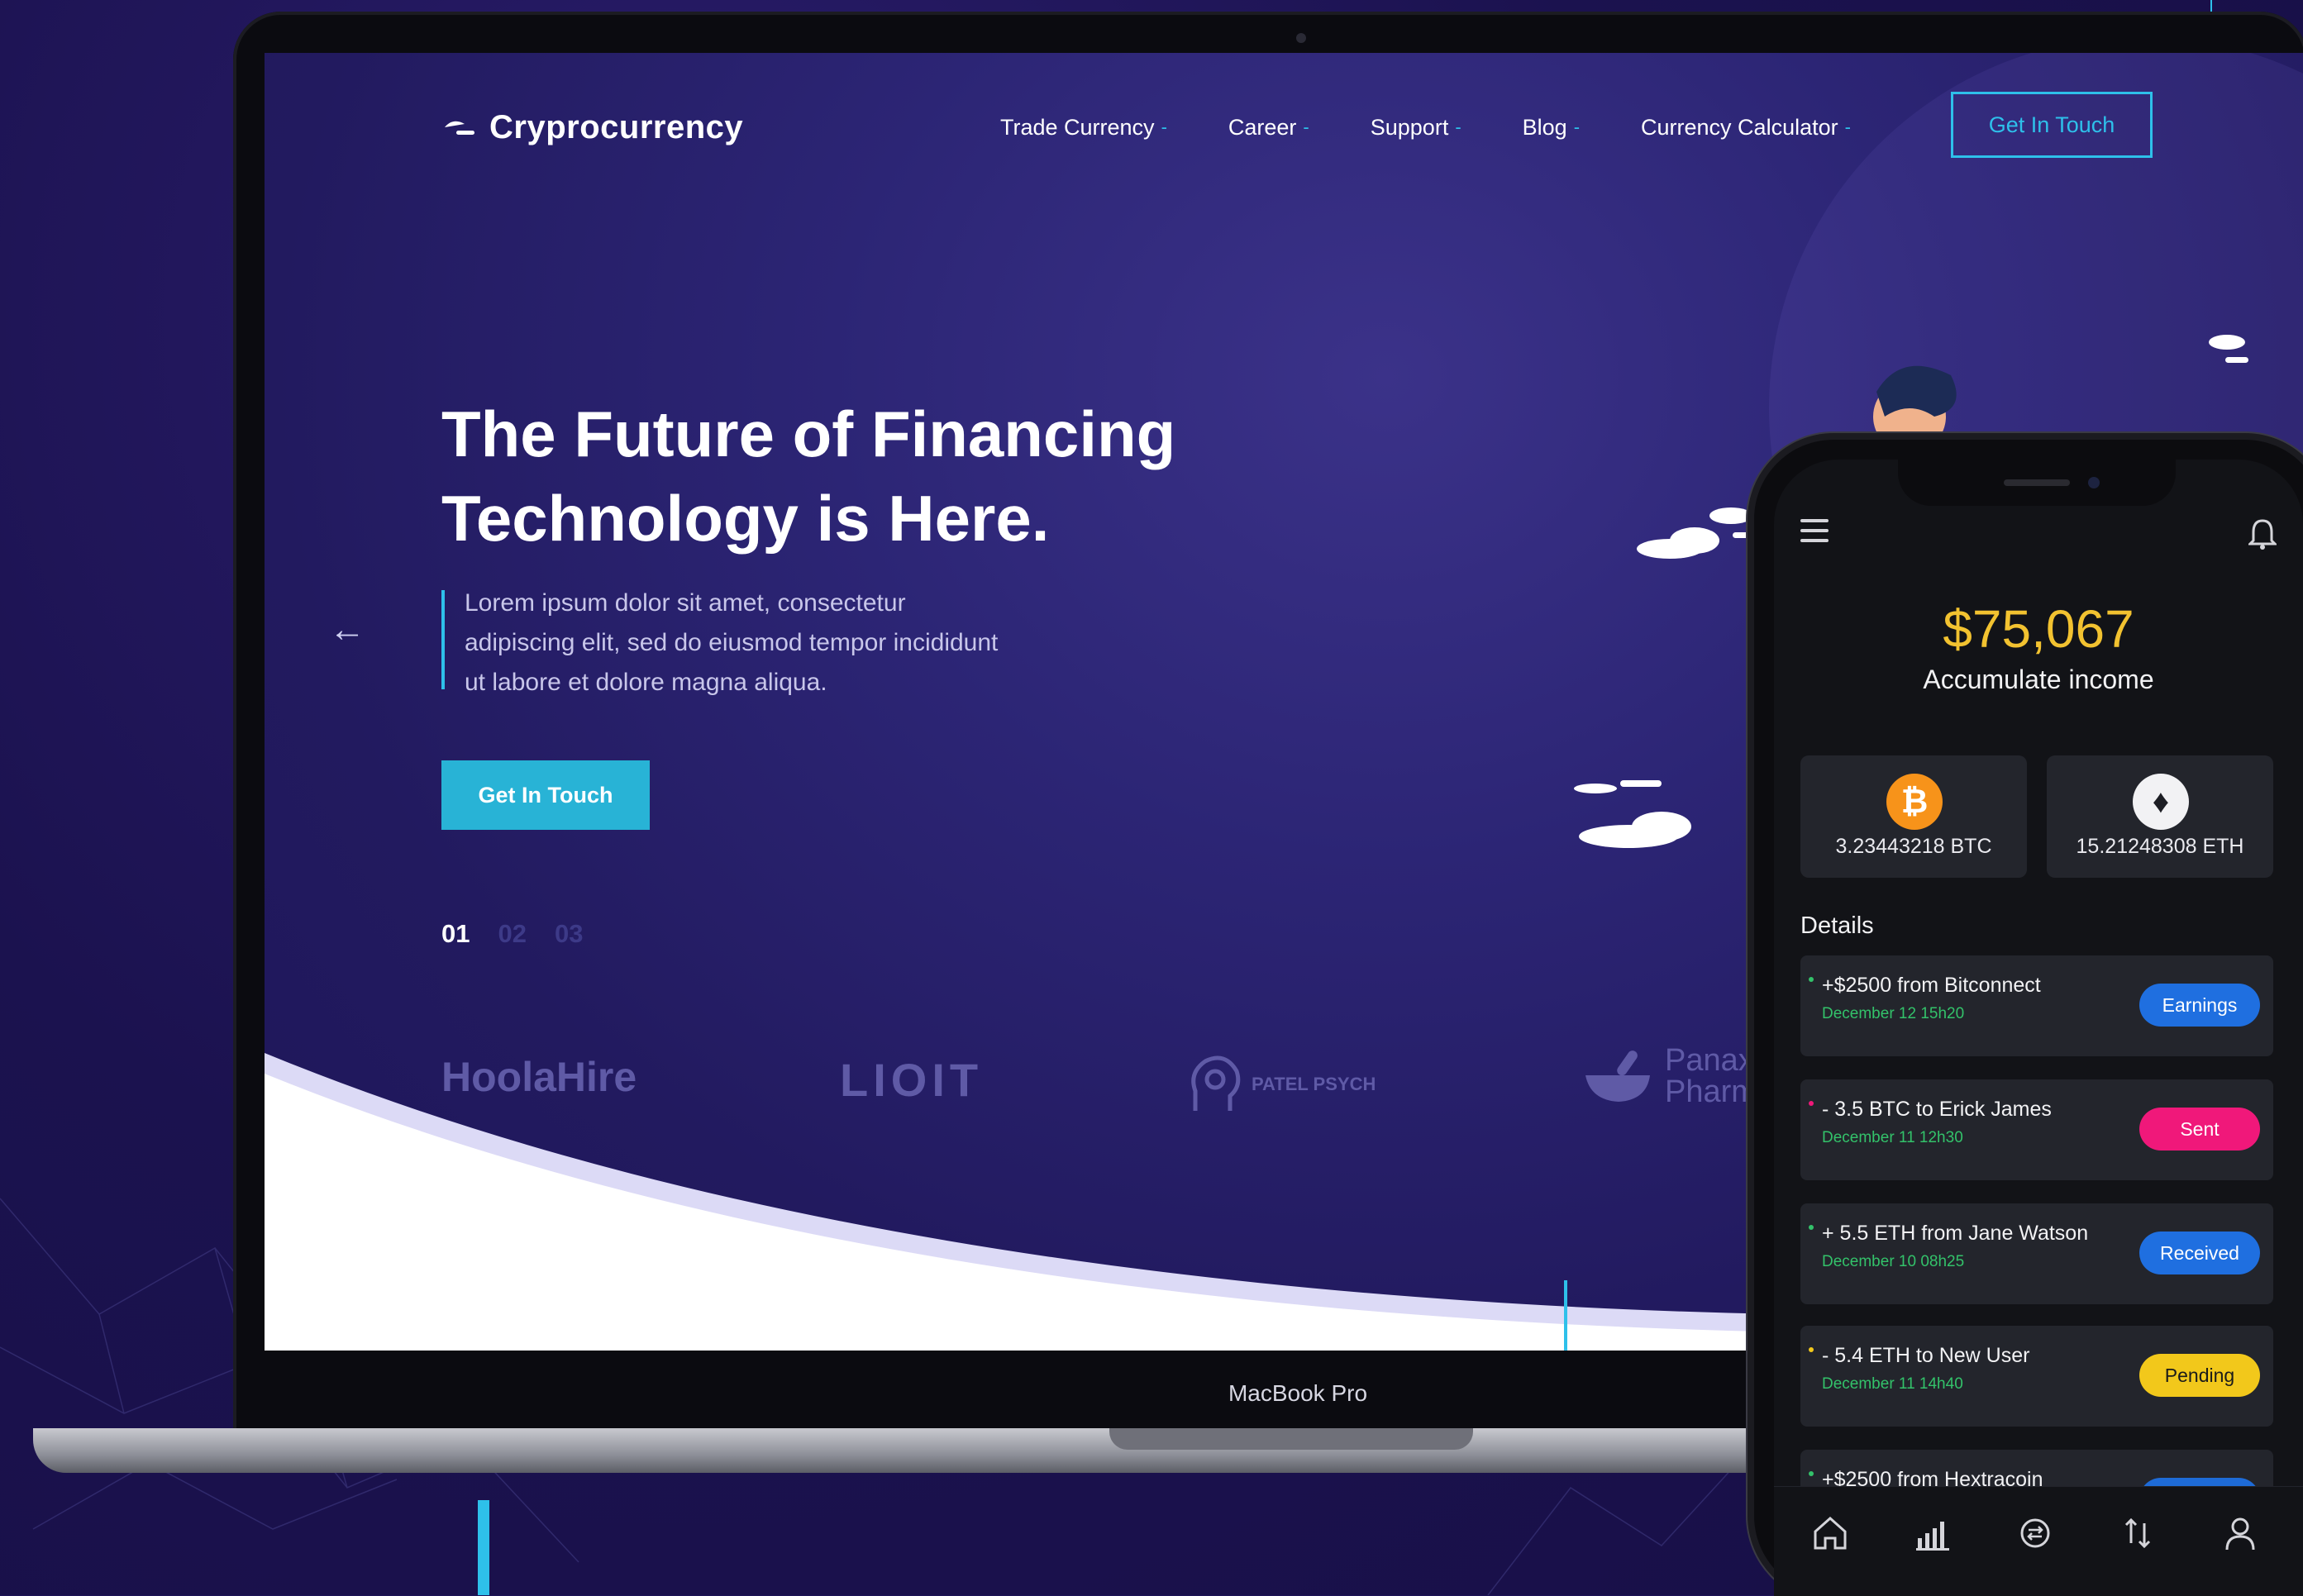 This screenshot has height=1596, width=2303. I want to click on transaction-date: December 11 12h30, so click(1892, 1137).